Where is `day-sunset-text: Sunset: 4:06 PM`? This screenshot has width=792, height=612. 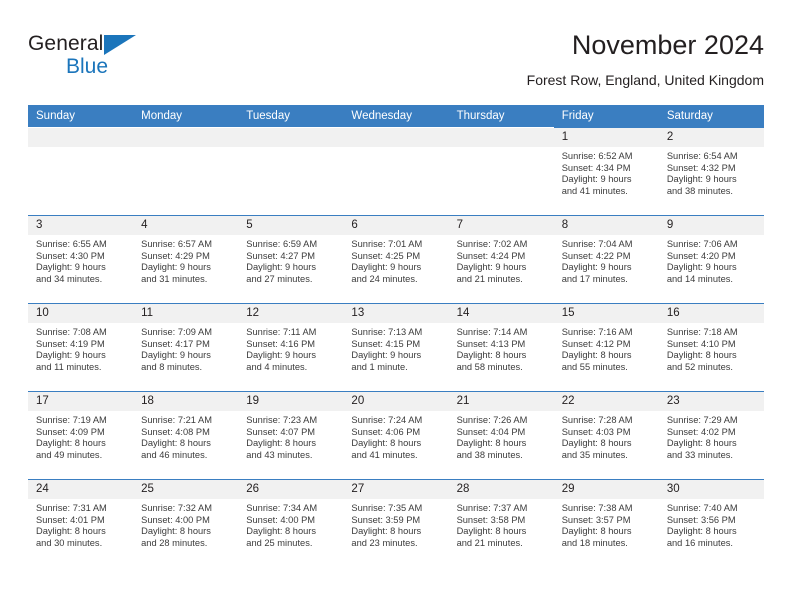
day-sunset-text: Sunset: 4:06 PM is located at coordinates (386, 431).